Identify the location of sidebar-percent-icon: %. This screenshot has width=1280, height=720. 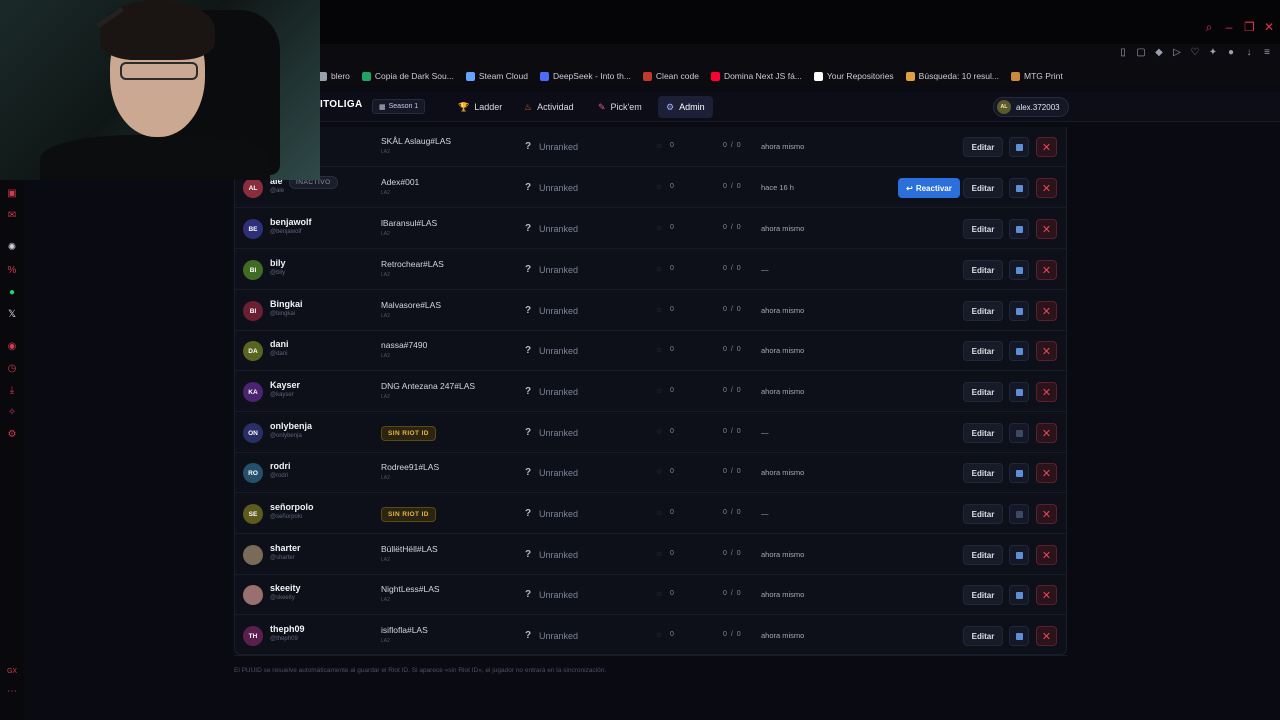
(12, 271).